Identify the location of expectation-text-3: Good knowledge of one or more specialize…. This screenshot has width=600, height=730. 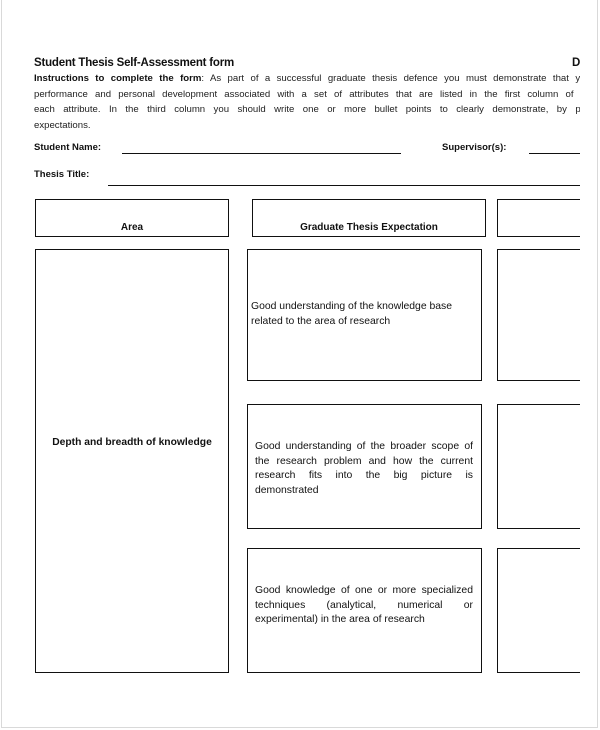
(364, 605).